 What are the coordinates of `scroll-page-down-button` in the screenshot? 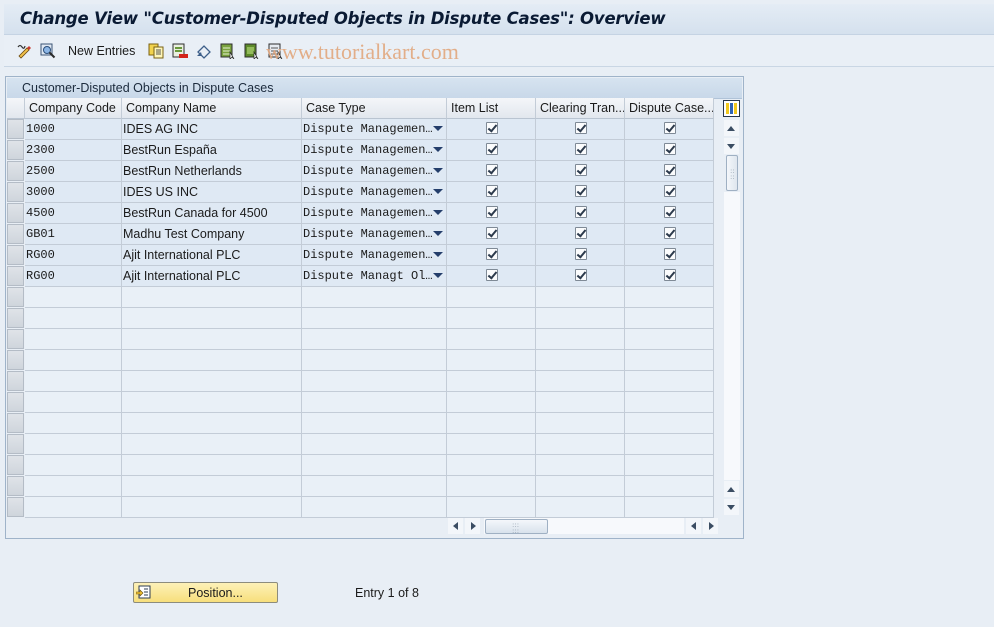 It's located at (731, 507).